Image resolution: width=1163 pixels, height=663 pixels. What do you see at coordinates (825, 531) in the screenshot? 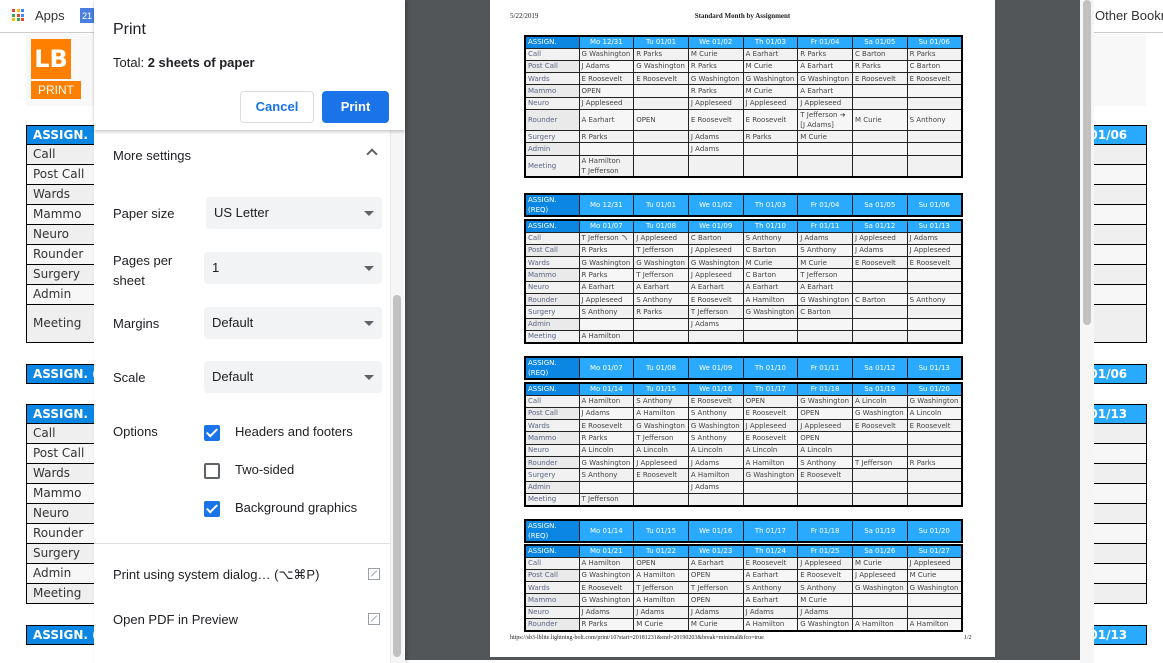
I see `day-header: Fr 01/18` at bounding box center [825, 531].